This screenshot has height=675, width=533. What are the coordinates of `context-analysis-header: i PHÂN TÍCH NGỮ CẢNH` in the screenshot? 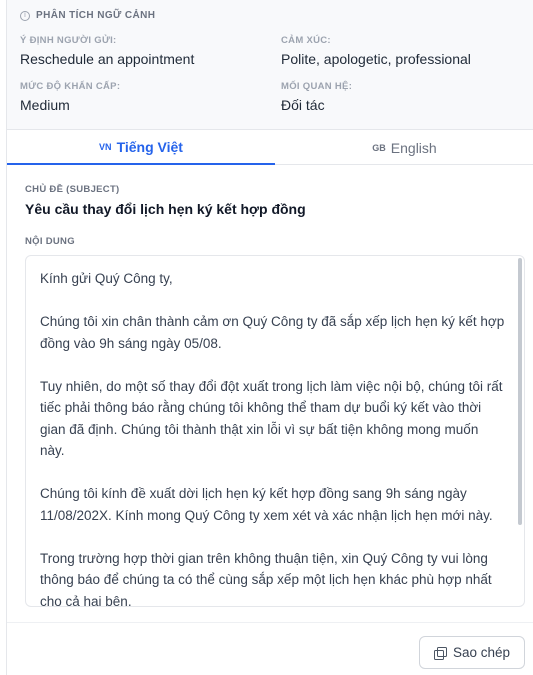 It's located at (87, 15).